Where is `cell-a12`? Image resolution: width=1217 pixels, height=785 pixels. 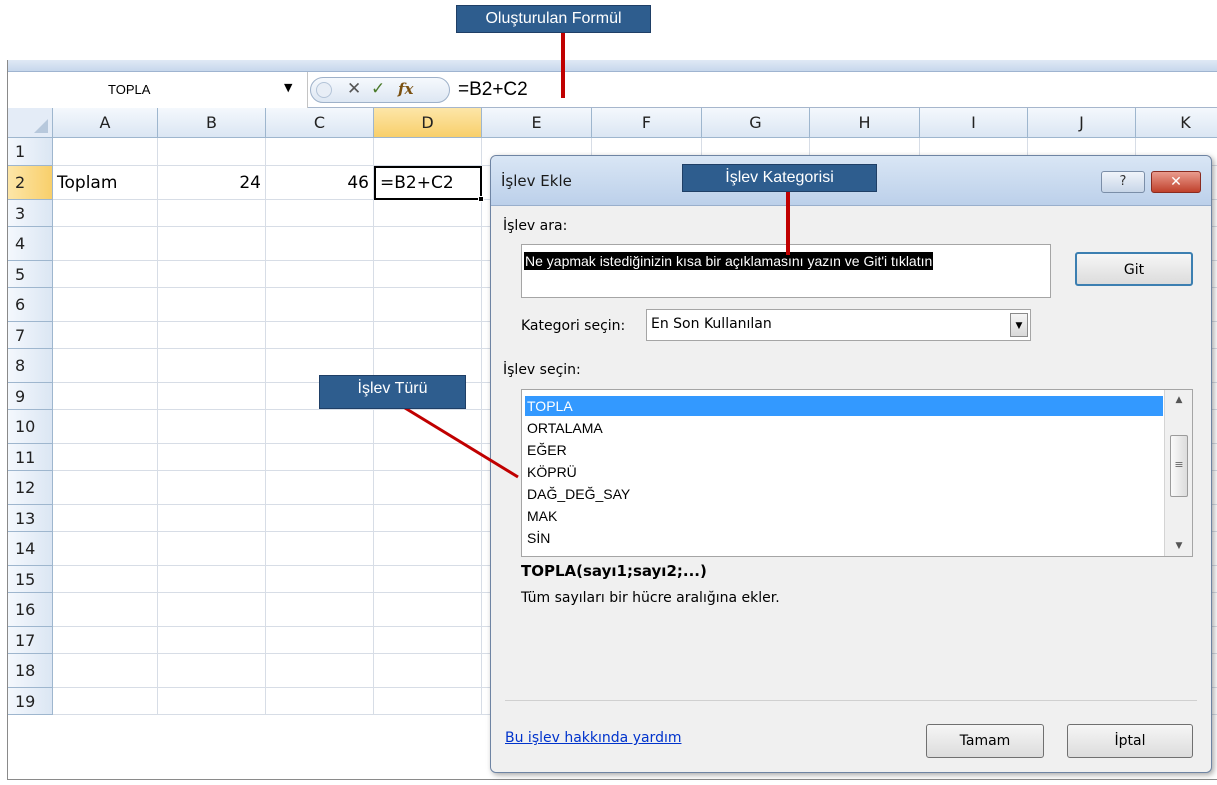 cell-a12 is located at coordinates (105, 488).